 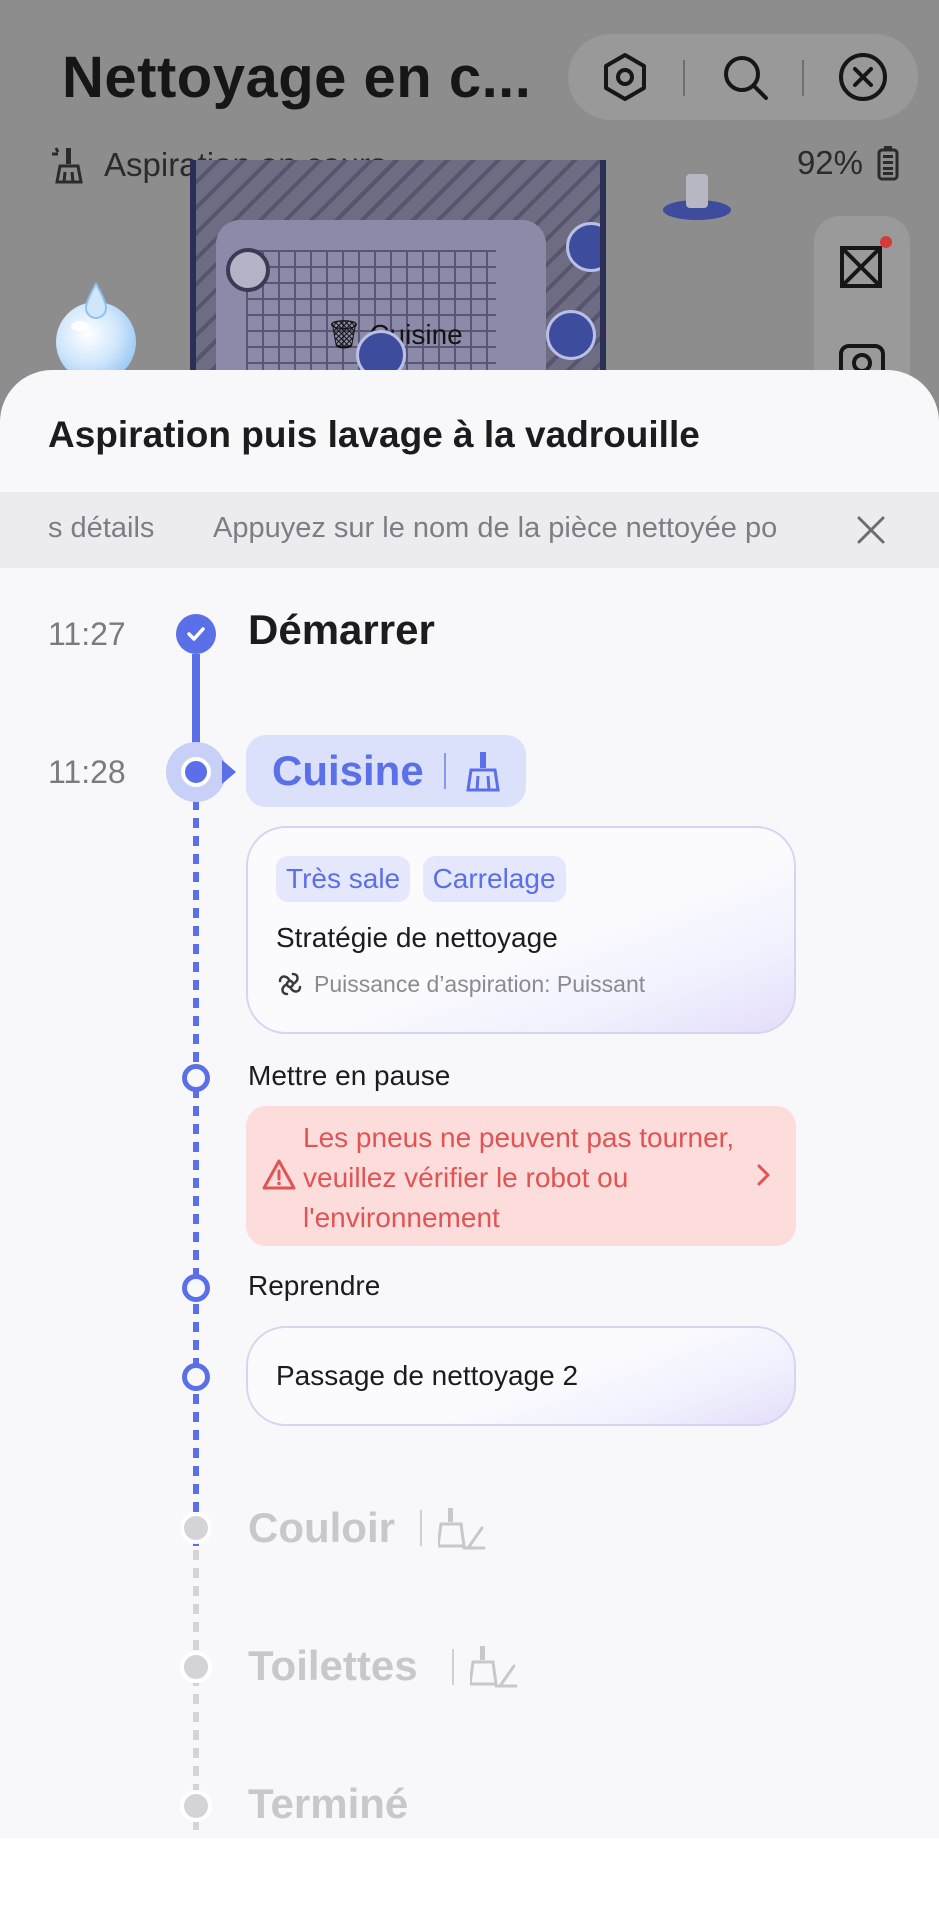 What do you see at coordinates (343, 879) in the screenshot?
I see `tag-dirt-level: Très sale` at bounding box center [343, 879].